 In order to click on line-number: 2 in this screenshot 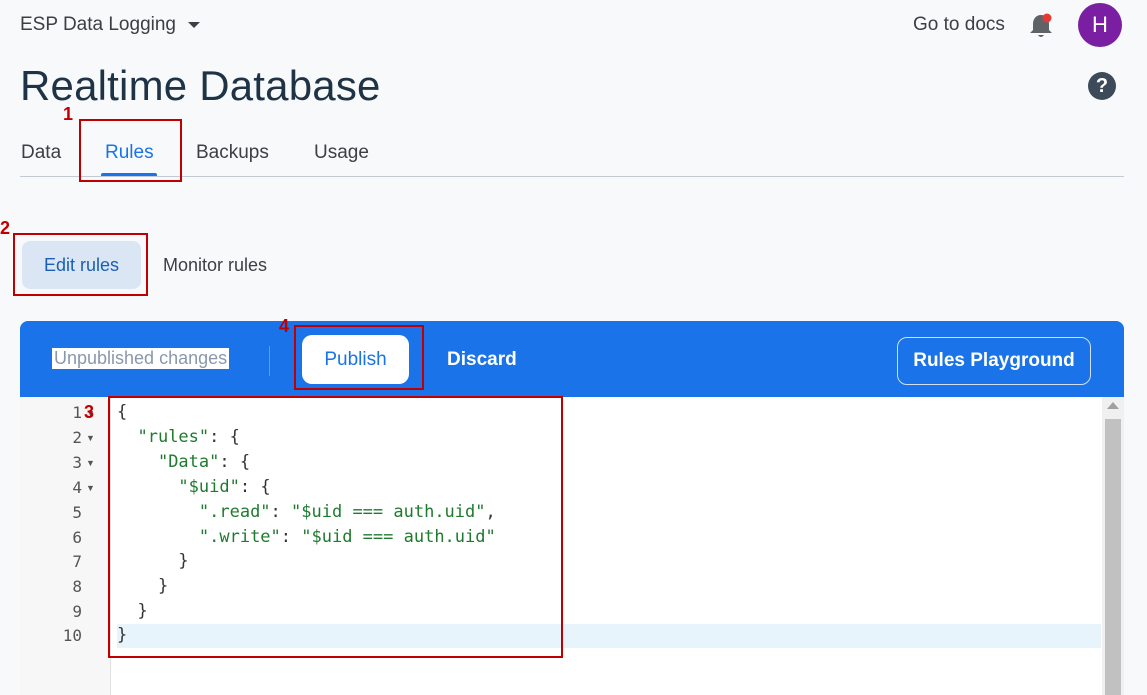, I will do `click(77, 437)`.